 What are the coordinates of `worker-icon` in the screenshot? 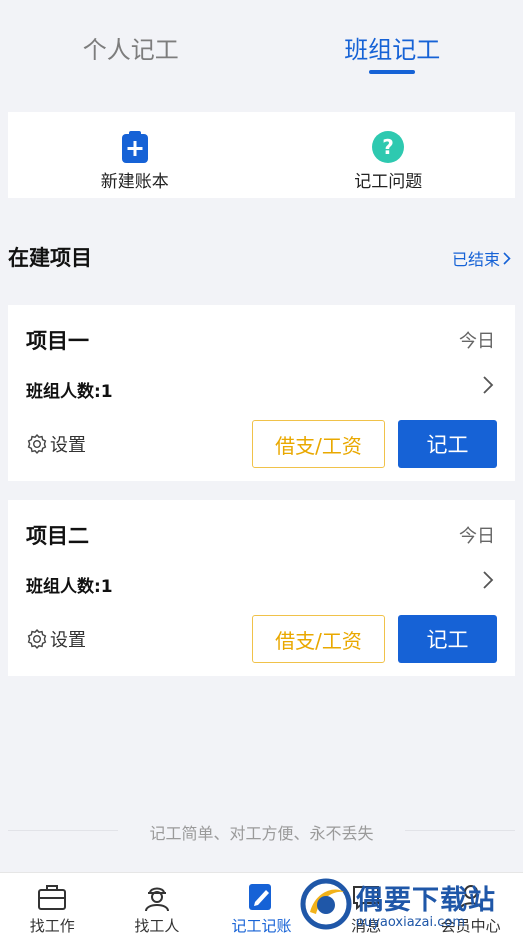 It's located at (157, 897).